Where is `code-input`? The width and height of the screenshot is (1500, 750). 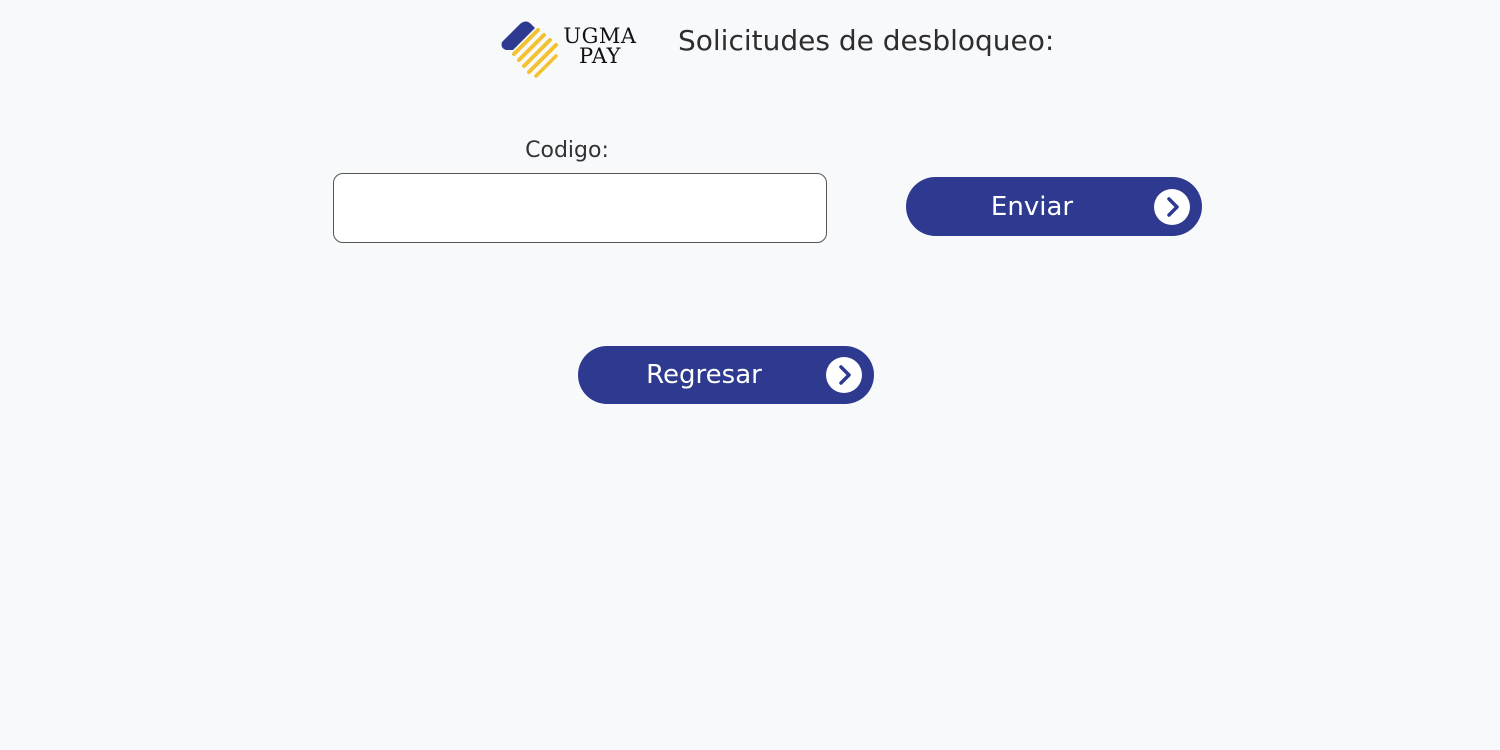
code-input is located at coordinates (580, 208).